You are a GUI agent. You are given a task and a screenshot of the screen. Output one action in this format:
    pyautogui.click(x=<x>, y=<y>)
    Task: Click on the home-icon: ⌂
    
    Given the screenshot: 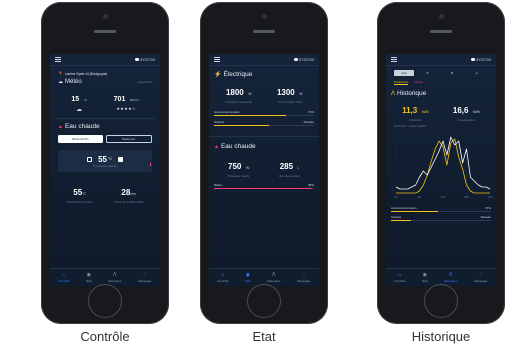 What is the action you would take?
    pyautogui.click(x=64, y=274)
    